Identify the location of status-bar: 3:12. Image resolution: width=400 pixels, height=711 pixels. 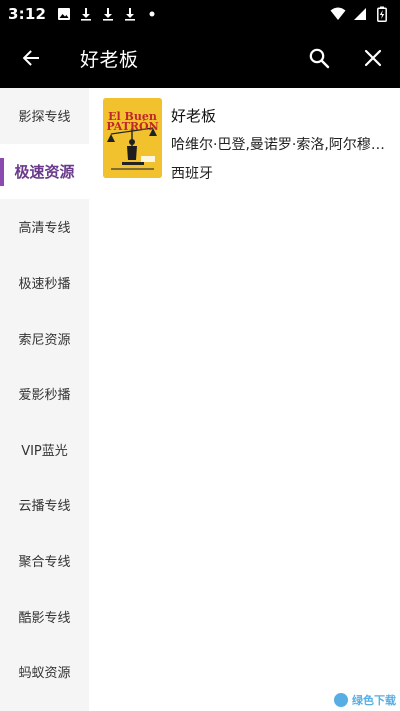
(200, 14).